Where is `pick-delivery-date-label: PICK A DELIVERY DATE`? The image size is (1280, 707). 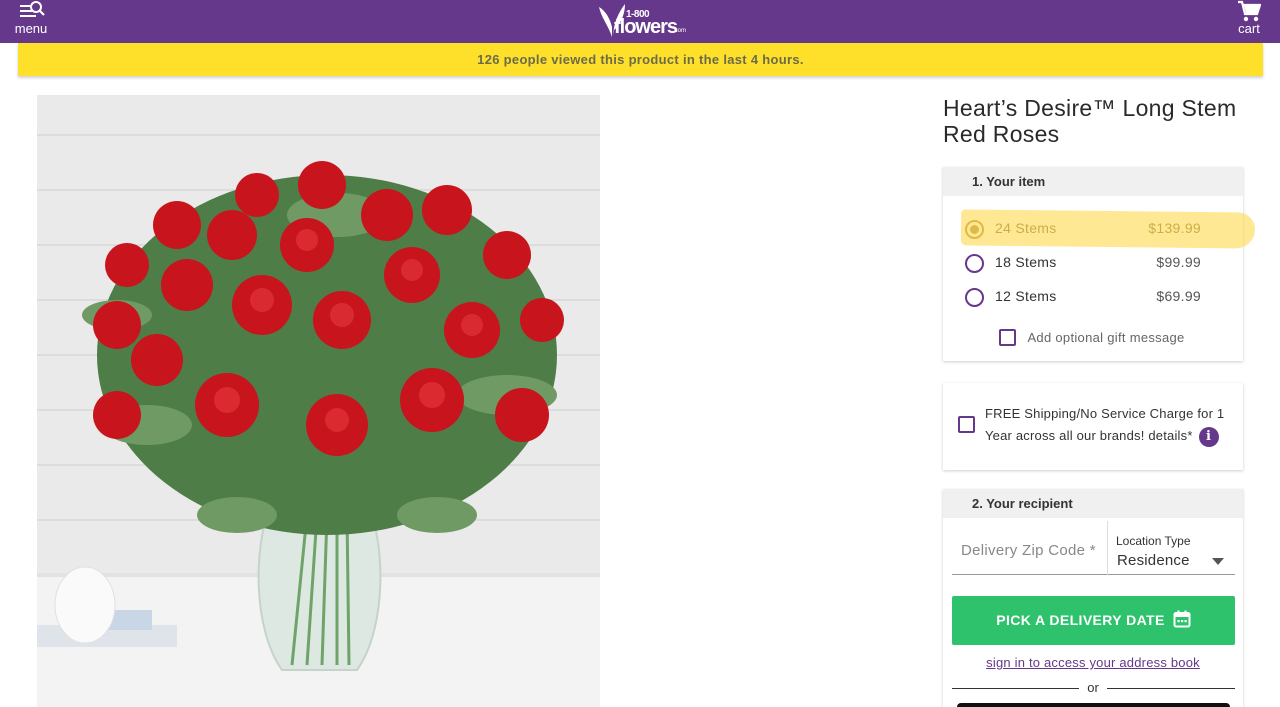
pick-delivery-date-label: PICK A DELIVERY DATE is located at coordinates (1080, 620).